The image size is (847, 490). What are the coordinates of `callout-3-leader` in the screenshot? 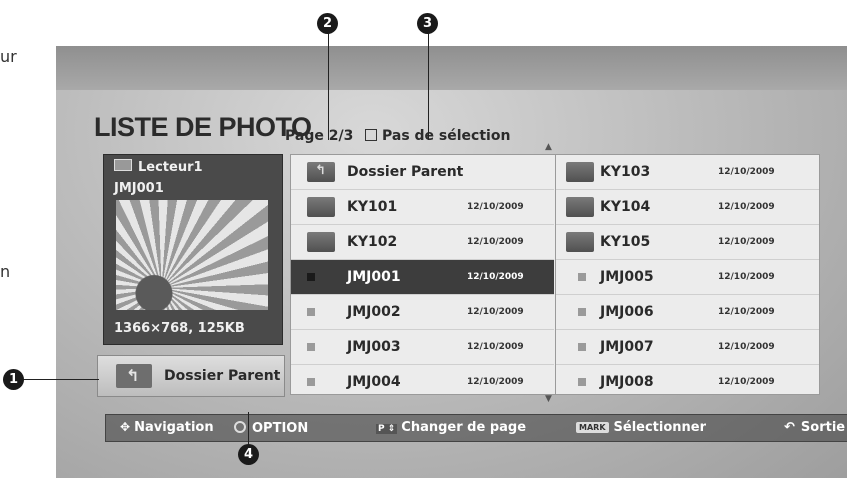 It's located at (428, 86).